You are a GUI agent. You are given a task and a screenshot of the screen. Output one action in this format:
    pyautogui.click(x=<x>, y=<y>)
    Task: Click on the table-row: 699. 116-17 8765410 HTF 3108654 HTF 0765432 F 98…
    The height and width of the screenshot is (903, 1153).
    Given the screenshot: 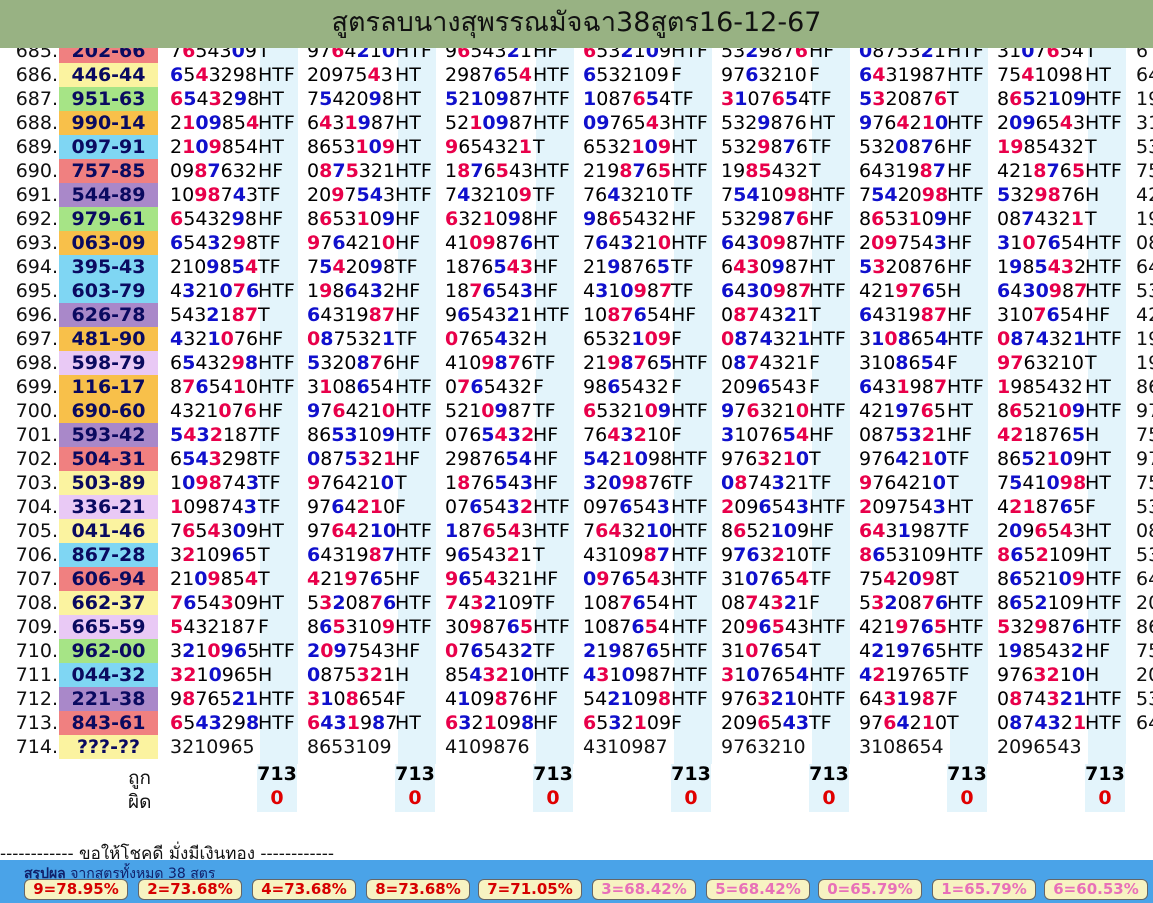 What is the action you would take?
    pyautogui.click(x=576, y=387)
    